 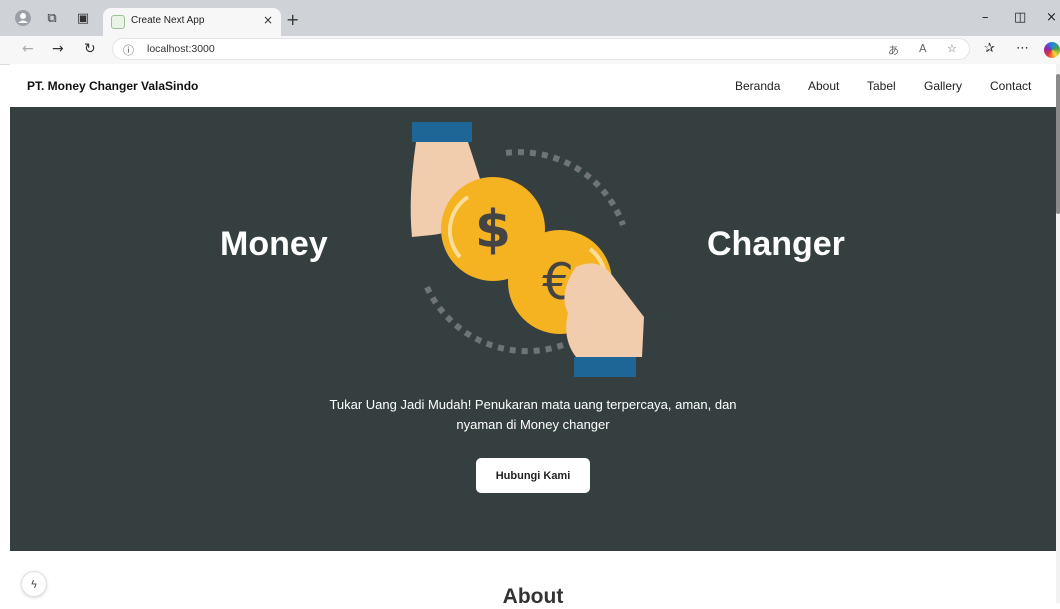 What do you see at coordinates (274, 244) in the screenshot?
I see `hero-word-money: Money` at bounding box center [274, 244].